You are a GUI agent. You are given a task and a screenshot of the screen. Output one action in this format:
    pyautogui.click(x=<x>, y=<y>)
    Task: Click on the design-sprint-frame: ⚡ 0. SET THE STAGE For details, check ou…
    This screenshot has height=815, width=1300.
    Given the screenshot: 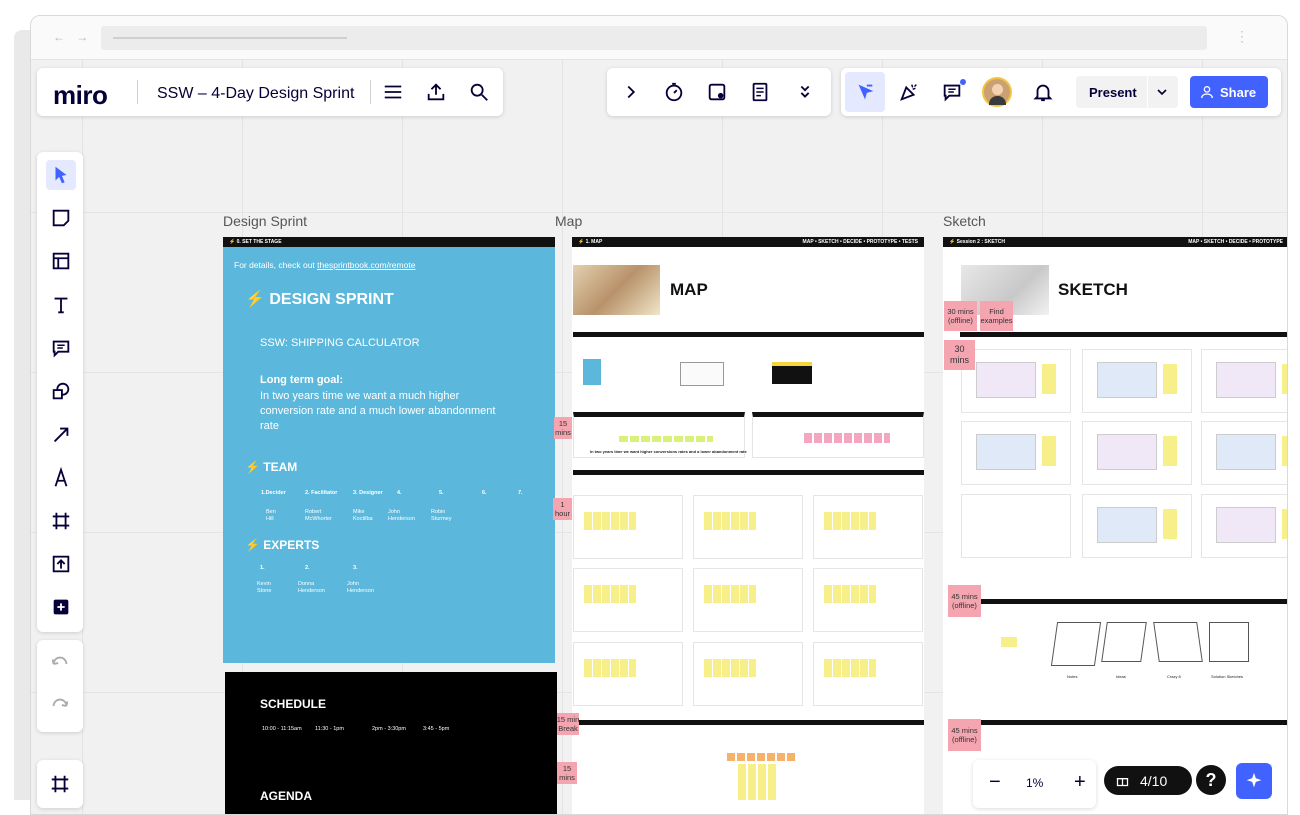 What is the action you would take?
    pyautogui.click(x=389, y=450)
    